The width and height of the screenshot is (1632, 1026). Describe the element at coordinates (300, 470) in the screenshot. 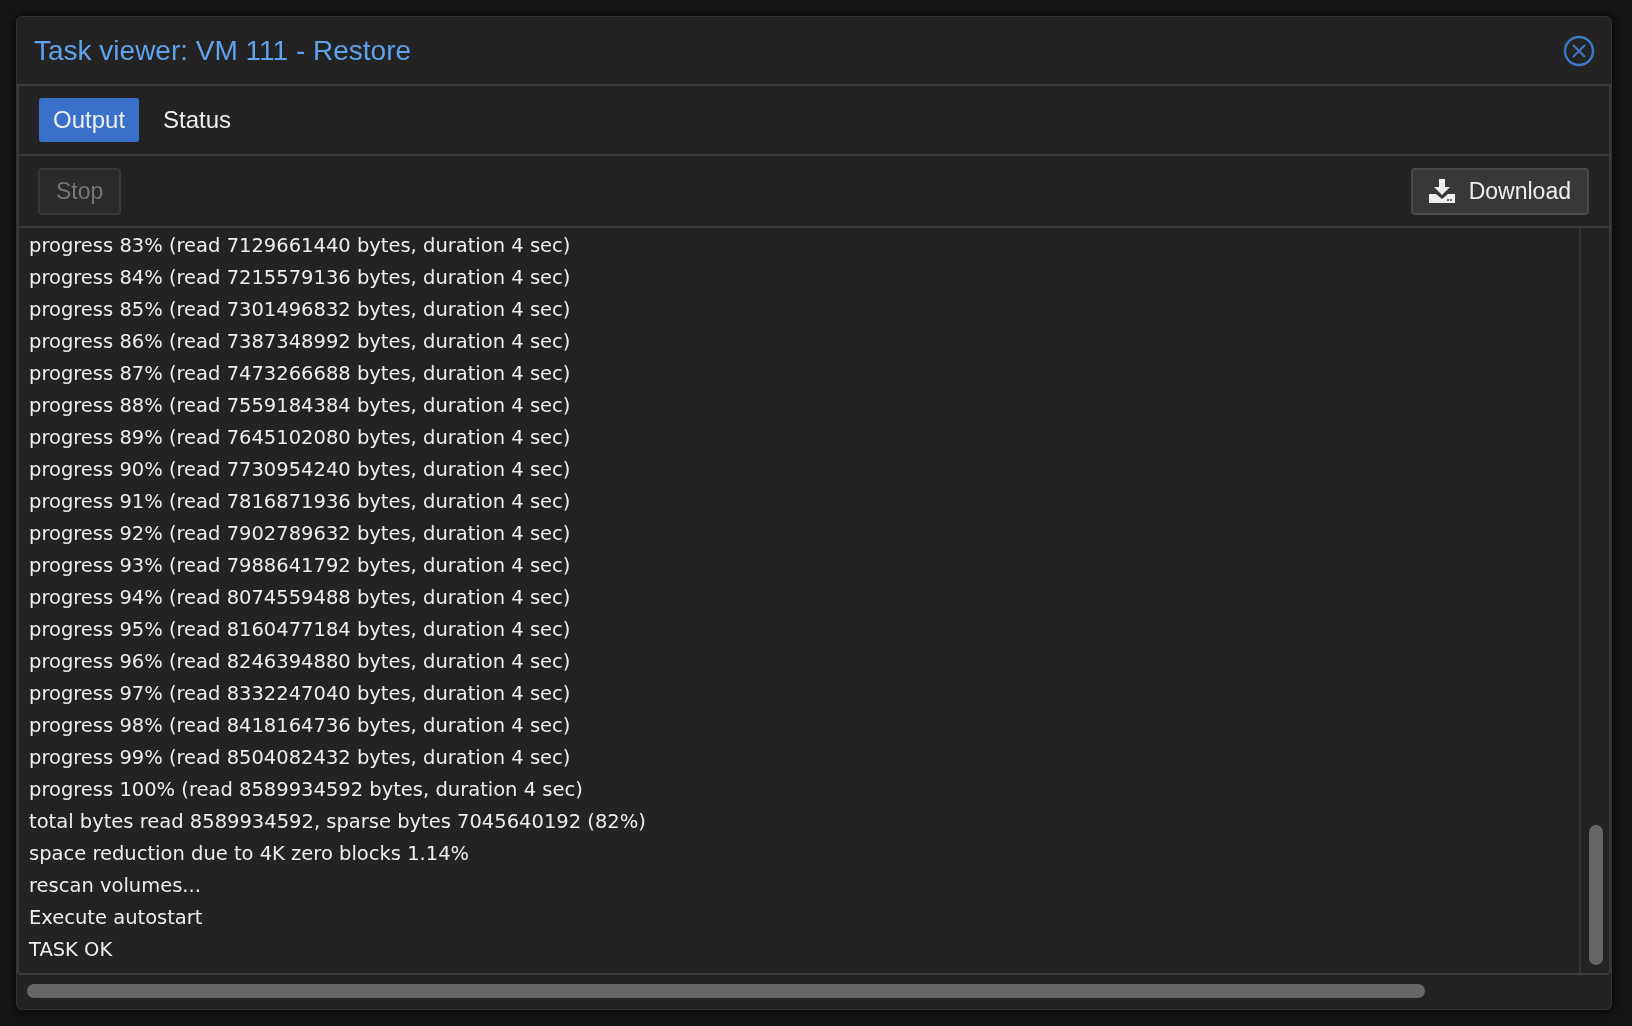

I see `log-line: progress 90% (read 7730954240 bytes, duration 4 sec)` at that location.